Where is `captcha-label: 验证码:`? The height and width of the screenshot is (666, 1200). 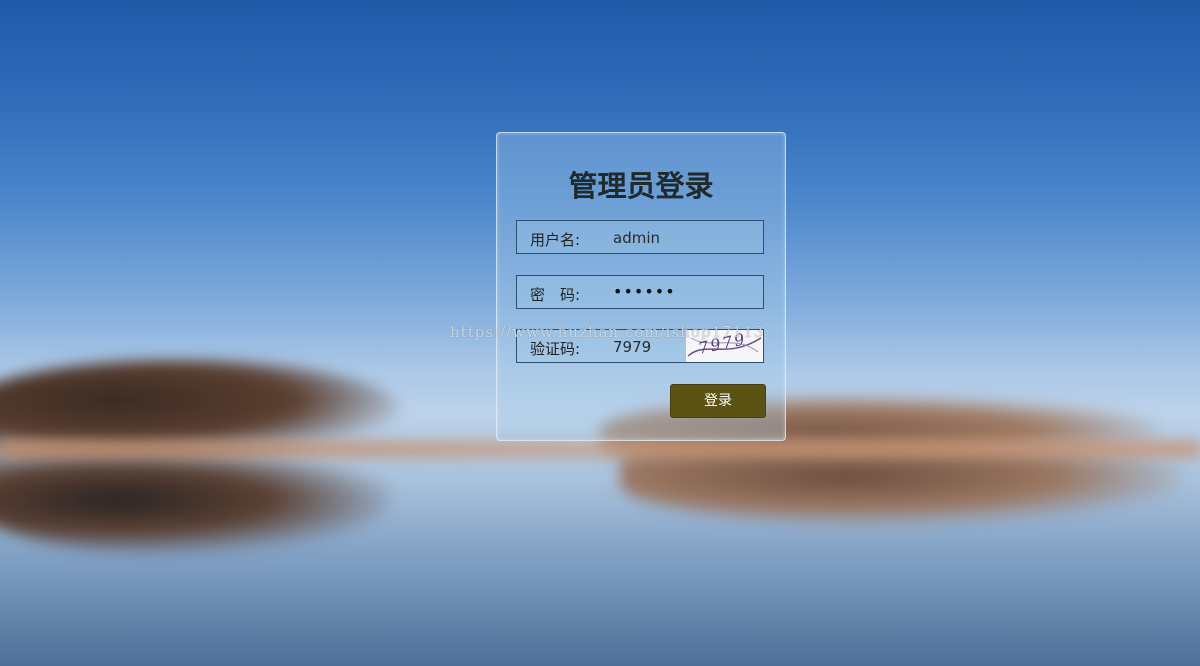
captcha-label: 验证码: is located at coordinates (555, 349).